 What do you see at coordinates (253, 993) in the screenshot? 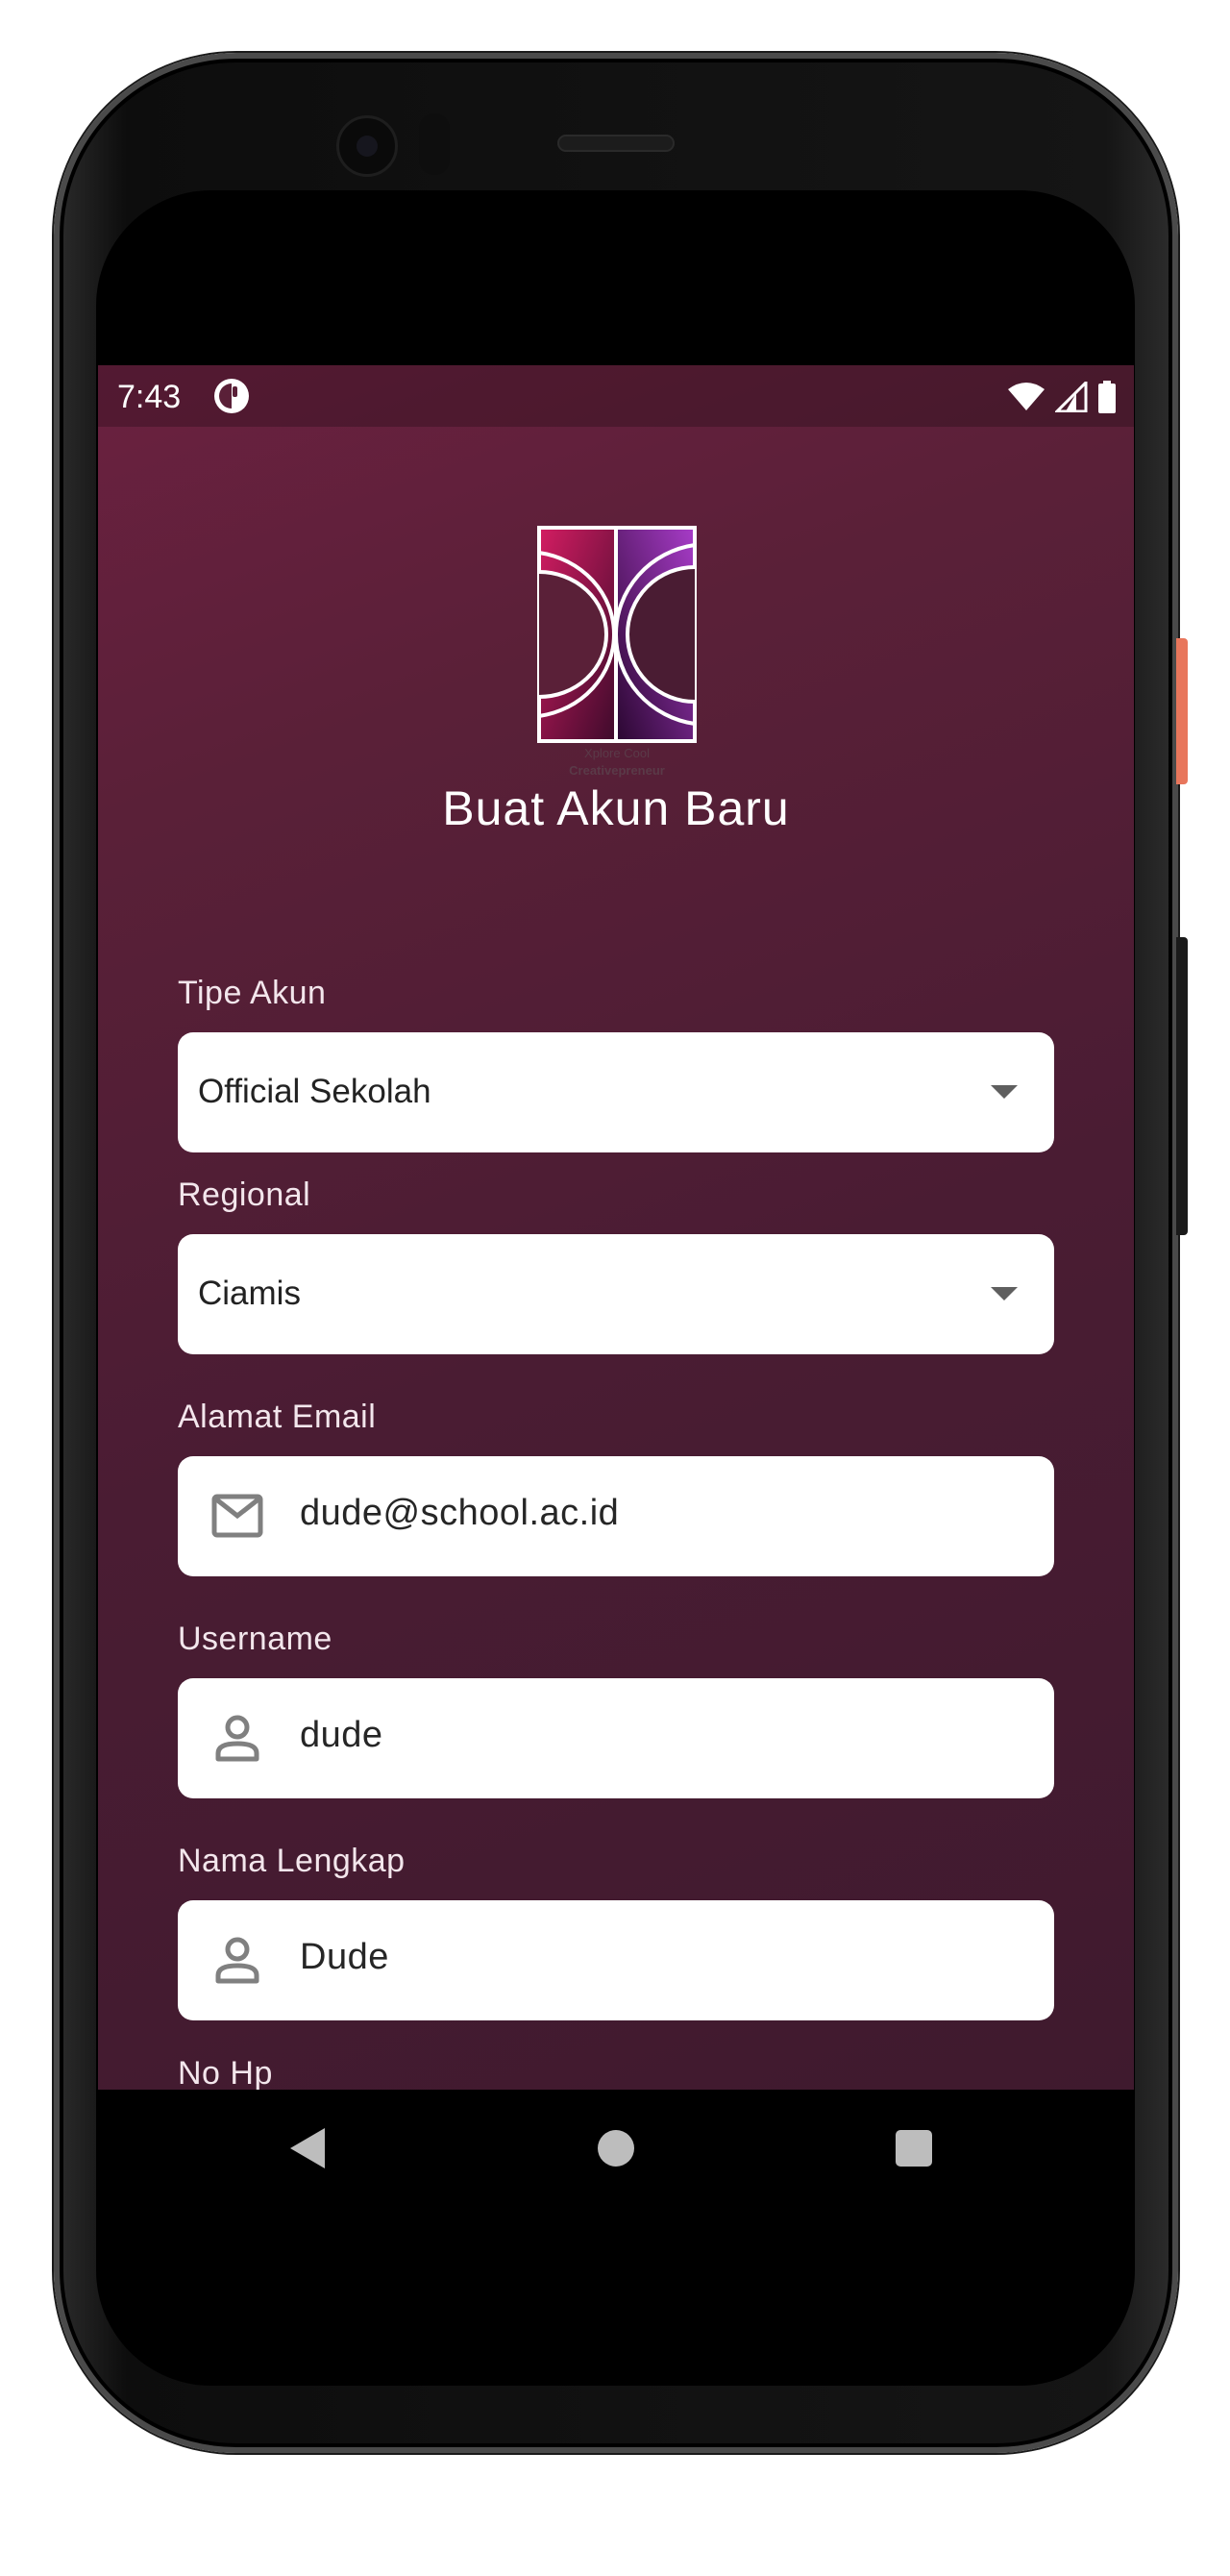
I see `account-type-label: Tipe Akun` at bounding box center [253, 993].